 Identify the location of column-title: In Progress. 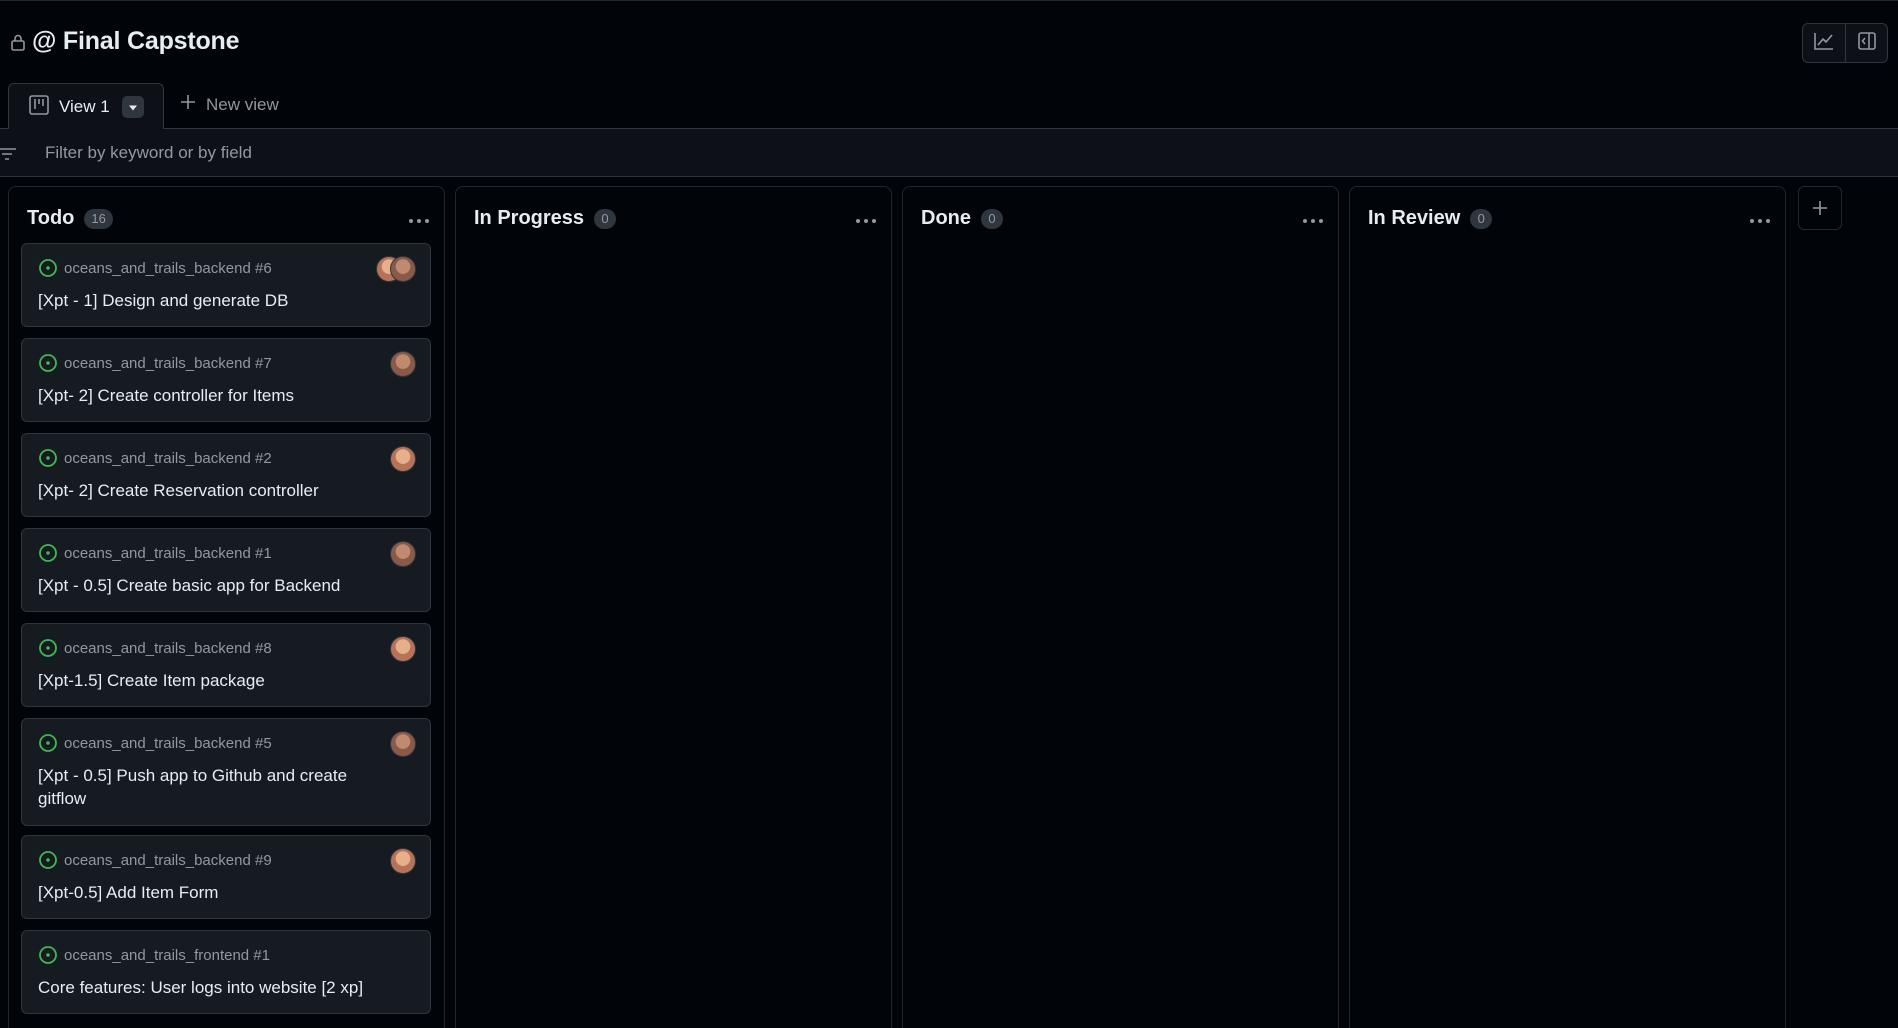
(529, 218).